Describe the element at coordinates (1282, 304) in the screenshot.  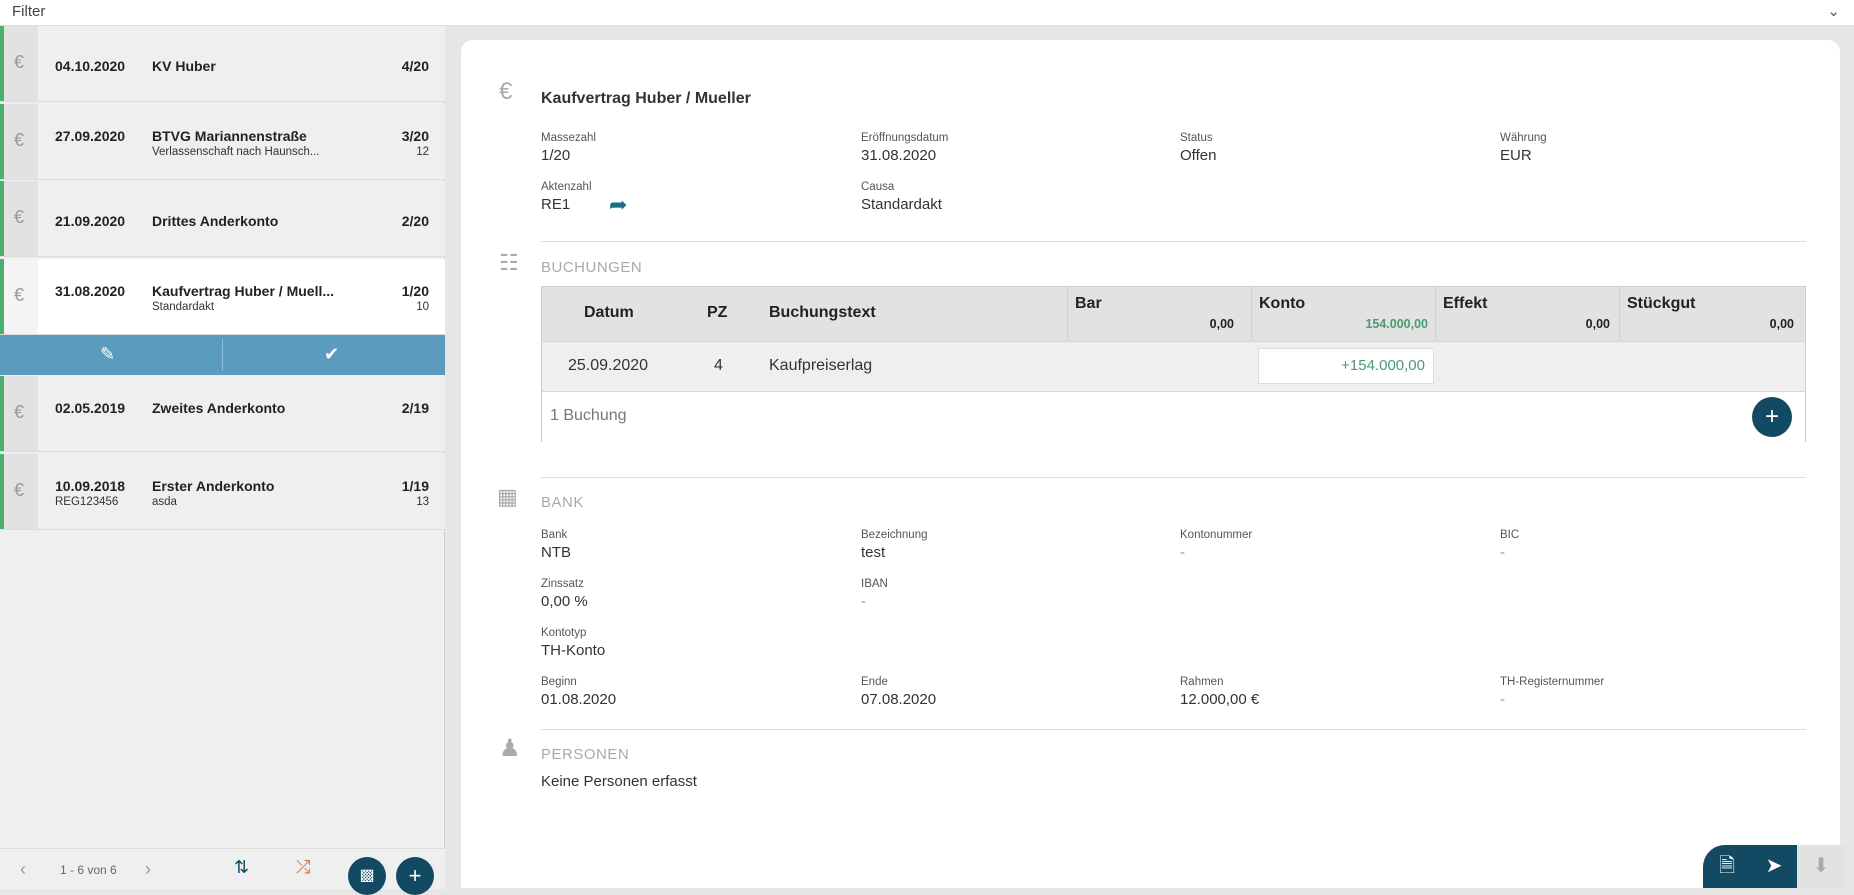
I see `col-konto: Konto` at that location.